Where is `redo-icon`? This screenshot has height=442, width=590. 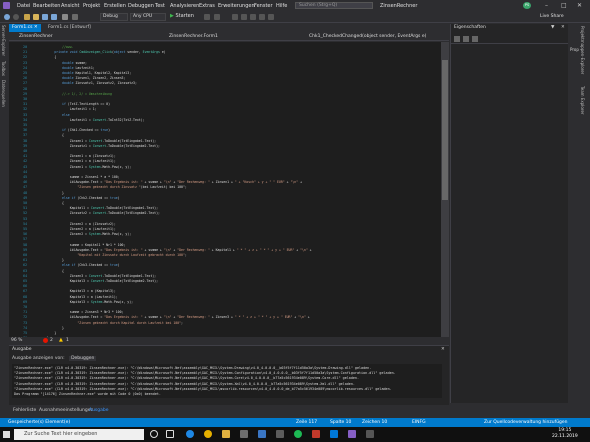 redo-icon is located at coordinates (75, 17).